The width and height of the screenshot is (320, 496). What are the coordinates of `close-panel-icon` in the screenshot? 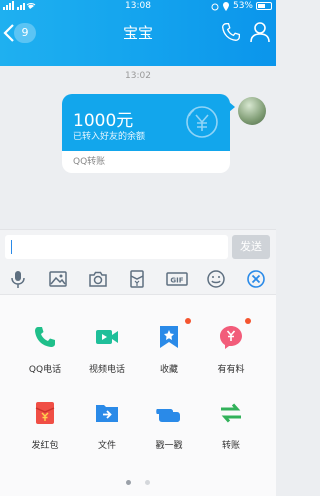 It's located at (256, 279).